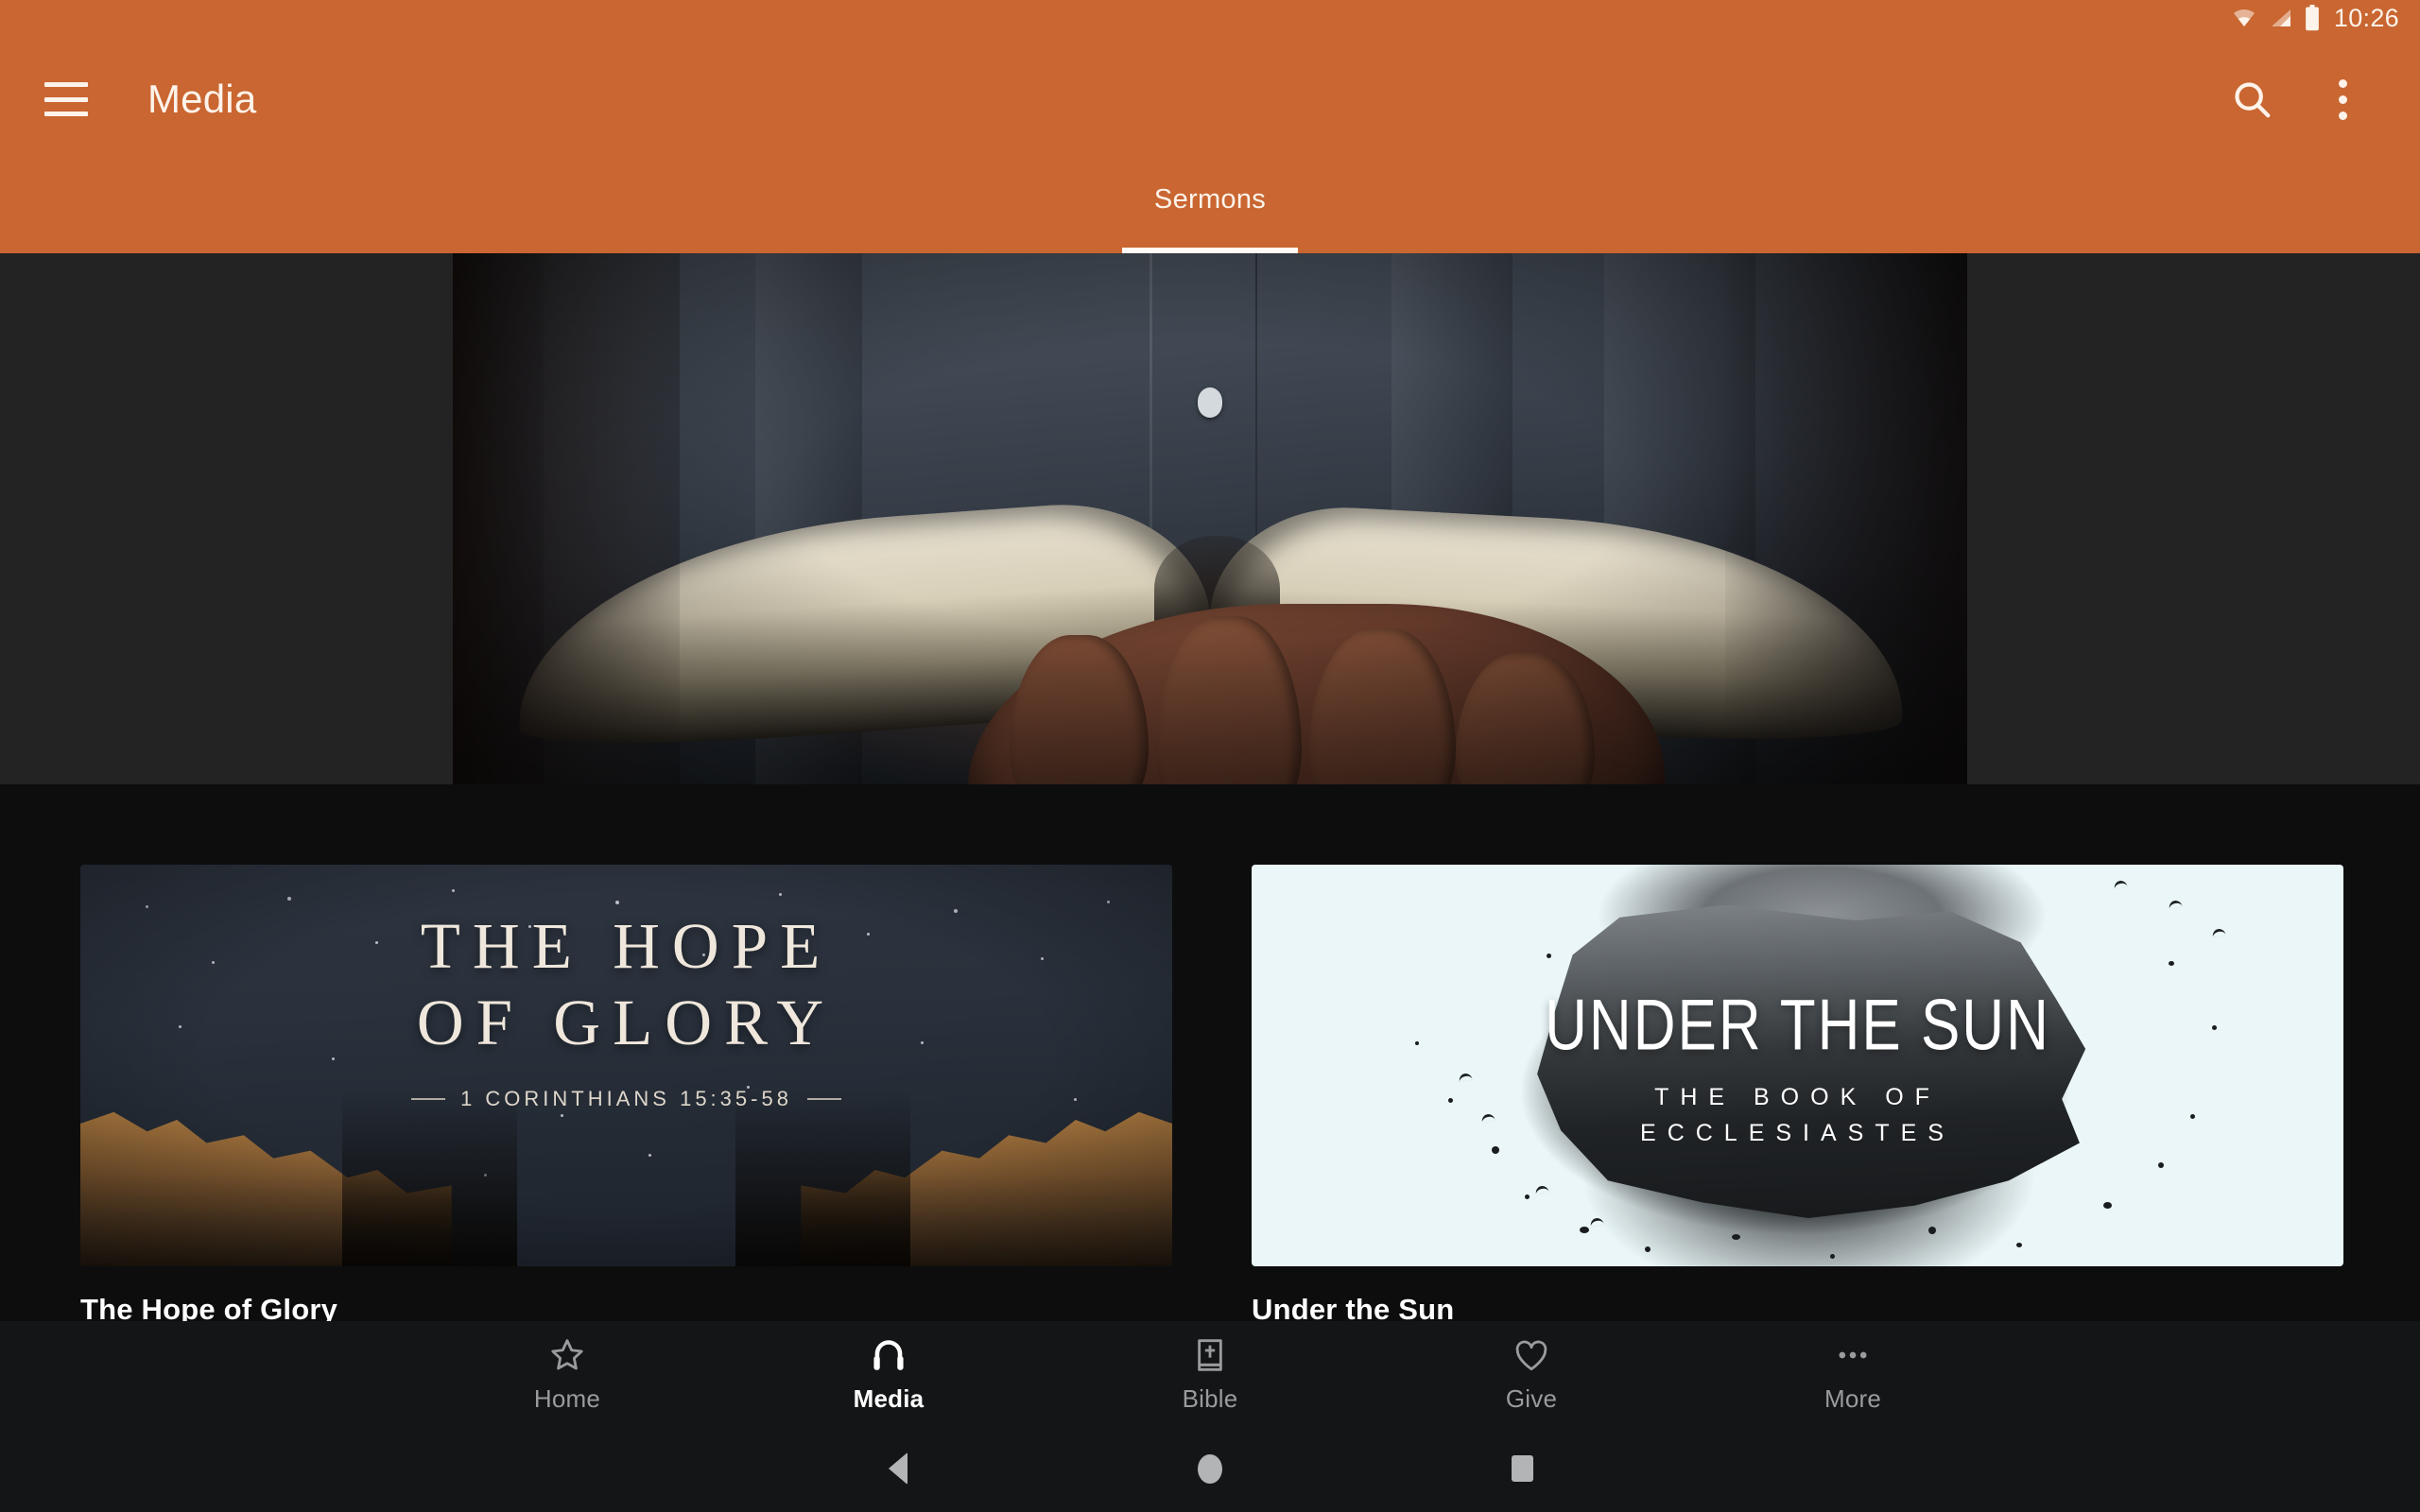  What do you see at coordinates (1531, 1355) in the screenshot?
I see `heart-outline-icon` at bounding box center [1531, 1355].